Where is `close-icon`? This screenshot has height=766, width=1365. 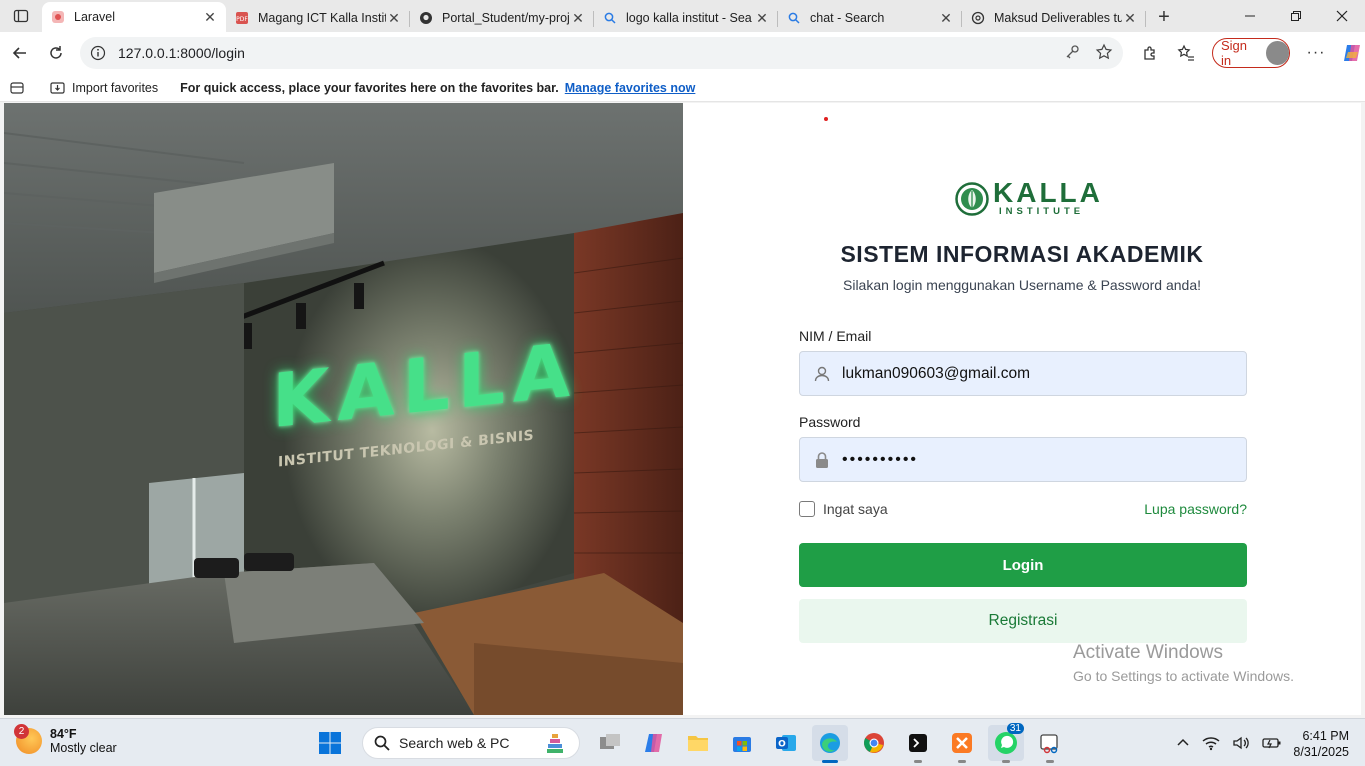
close-icon is located at coordinates (1342, 16).